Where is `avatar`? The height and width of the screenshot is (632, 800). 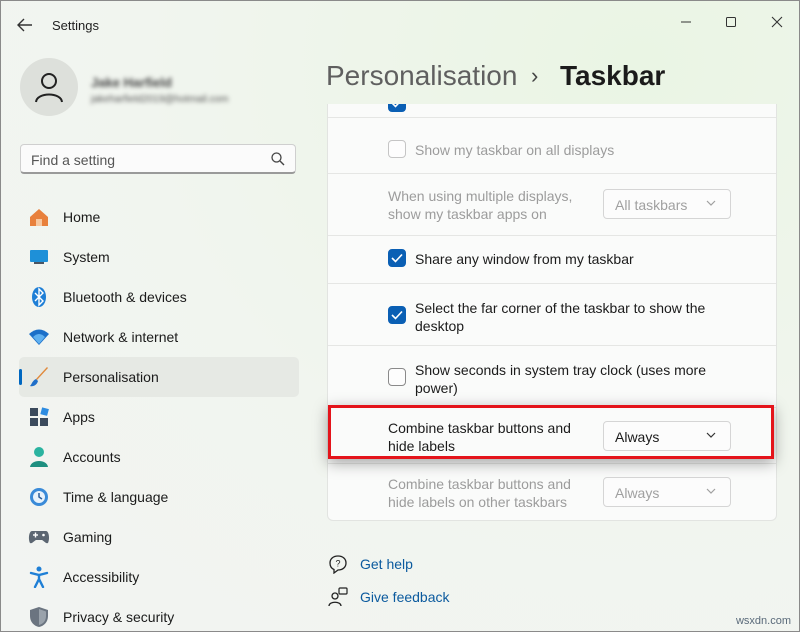 avatar is located at coordinates (49, 87).